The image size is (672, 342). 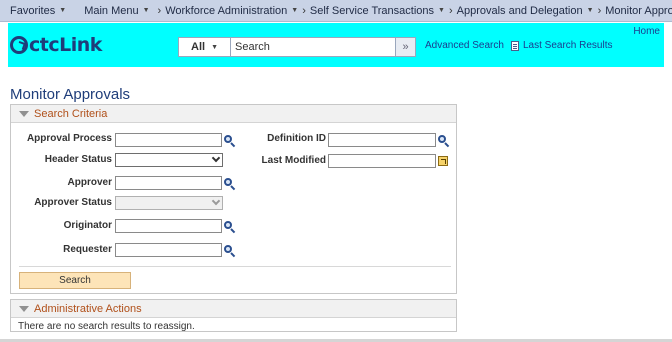 I want to click on search-button: Search, so click(x=75, y=280).